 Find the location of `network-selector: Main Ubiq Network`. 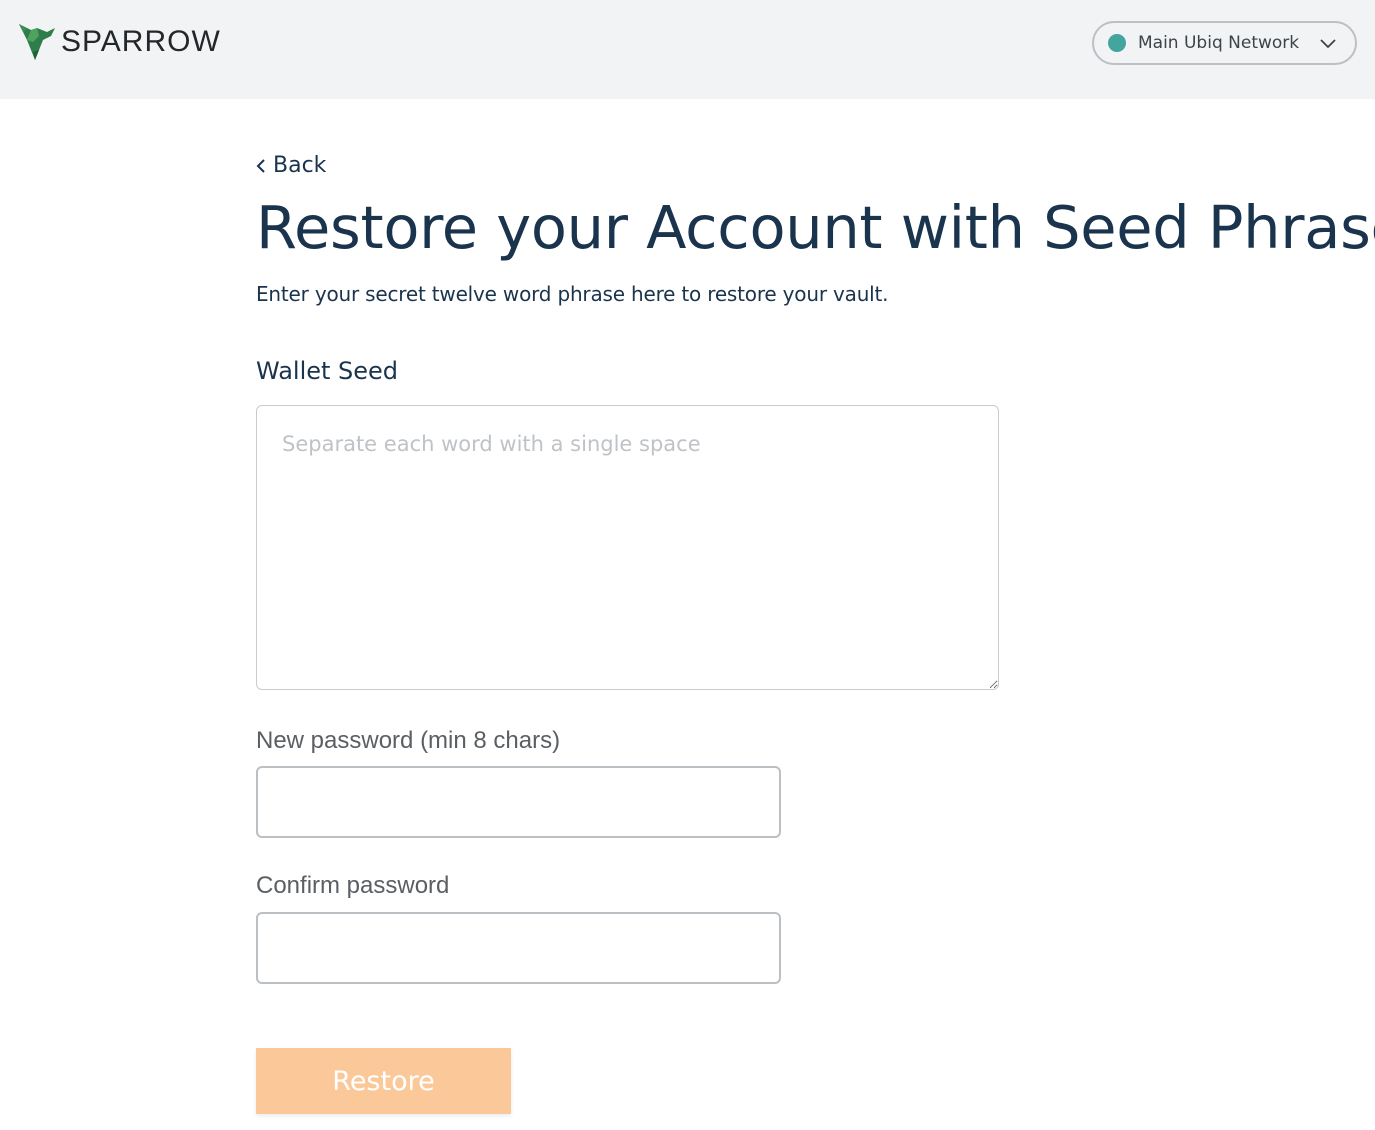

network-selector: Main Ubiq Network is located at coordinates (1224, 43).